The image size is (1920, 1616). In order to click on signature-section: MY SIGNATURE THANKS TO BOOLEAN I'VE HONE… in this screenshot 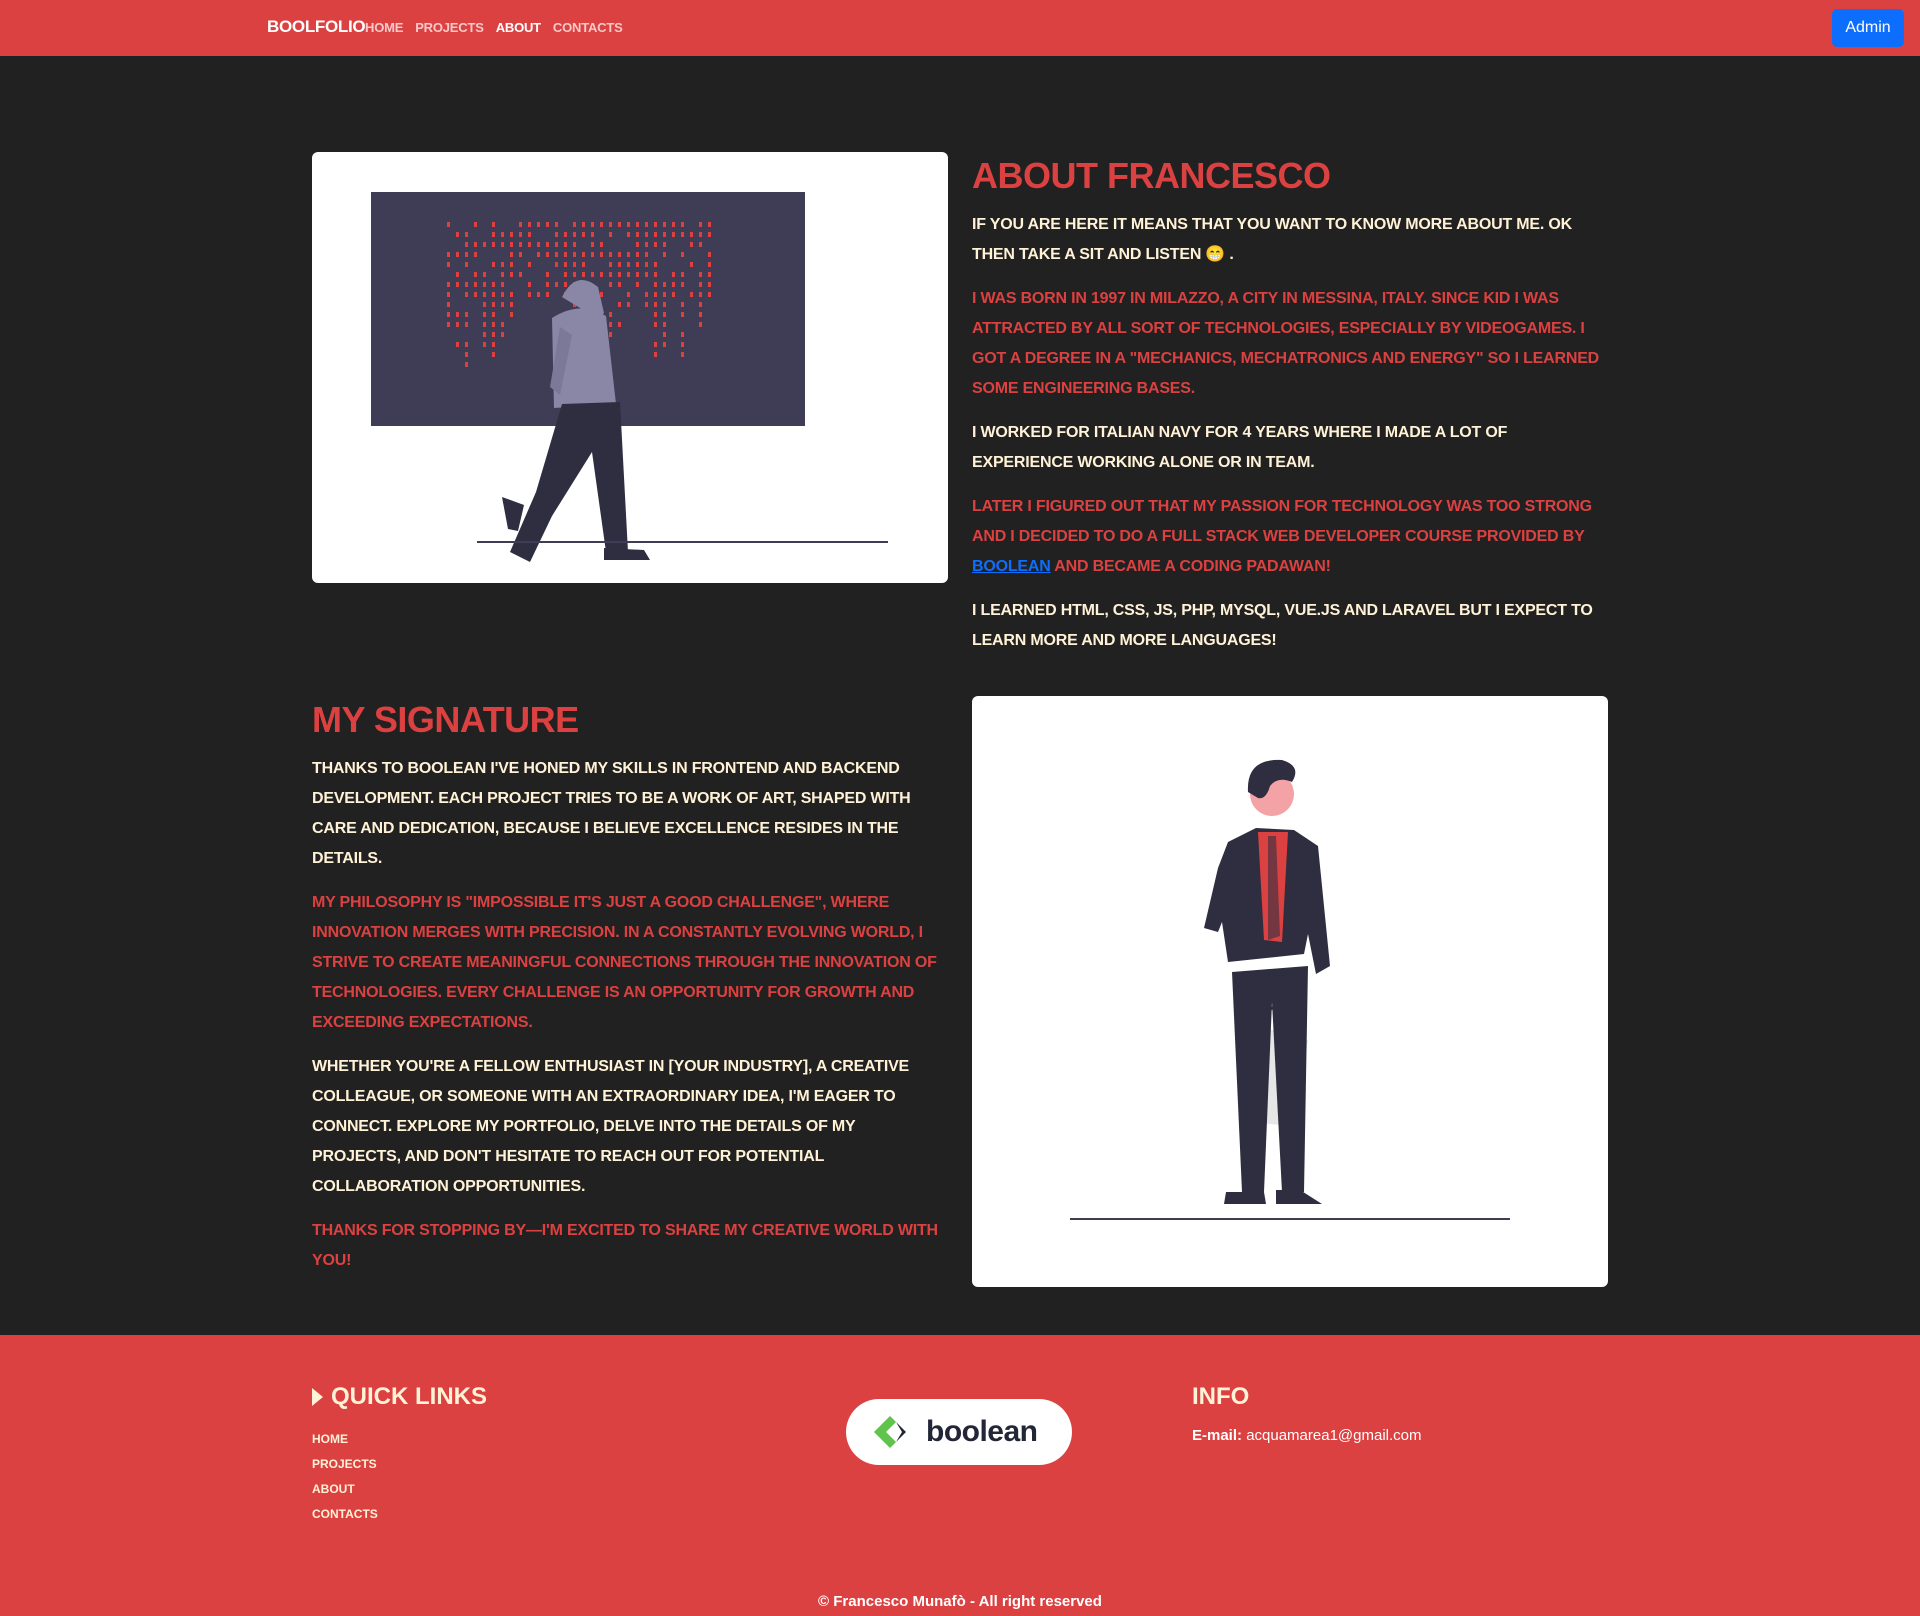, I will do `click(630, 993)`.